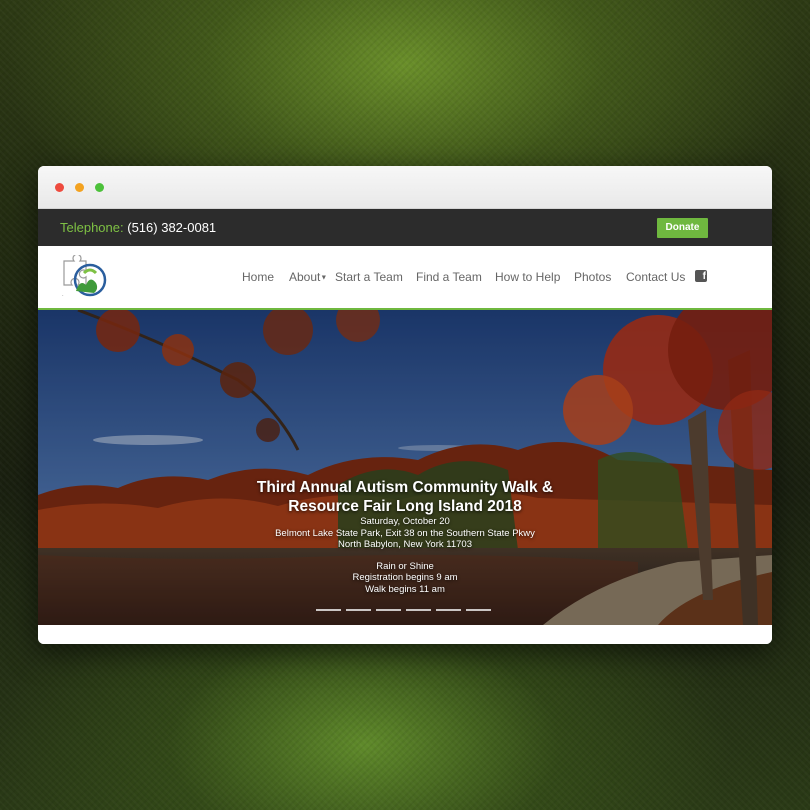  Describe the element at coordinates (449, 277) in the screenshot. I see `nav-item-find-a-team: Find a Team` at that location.